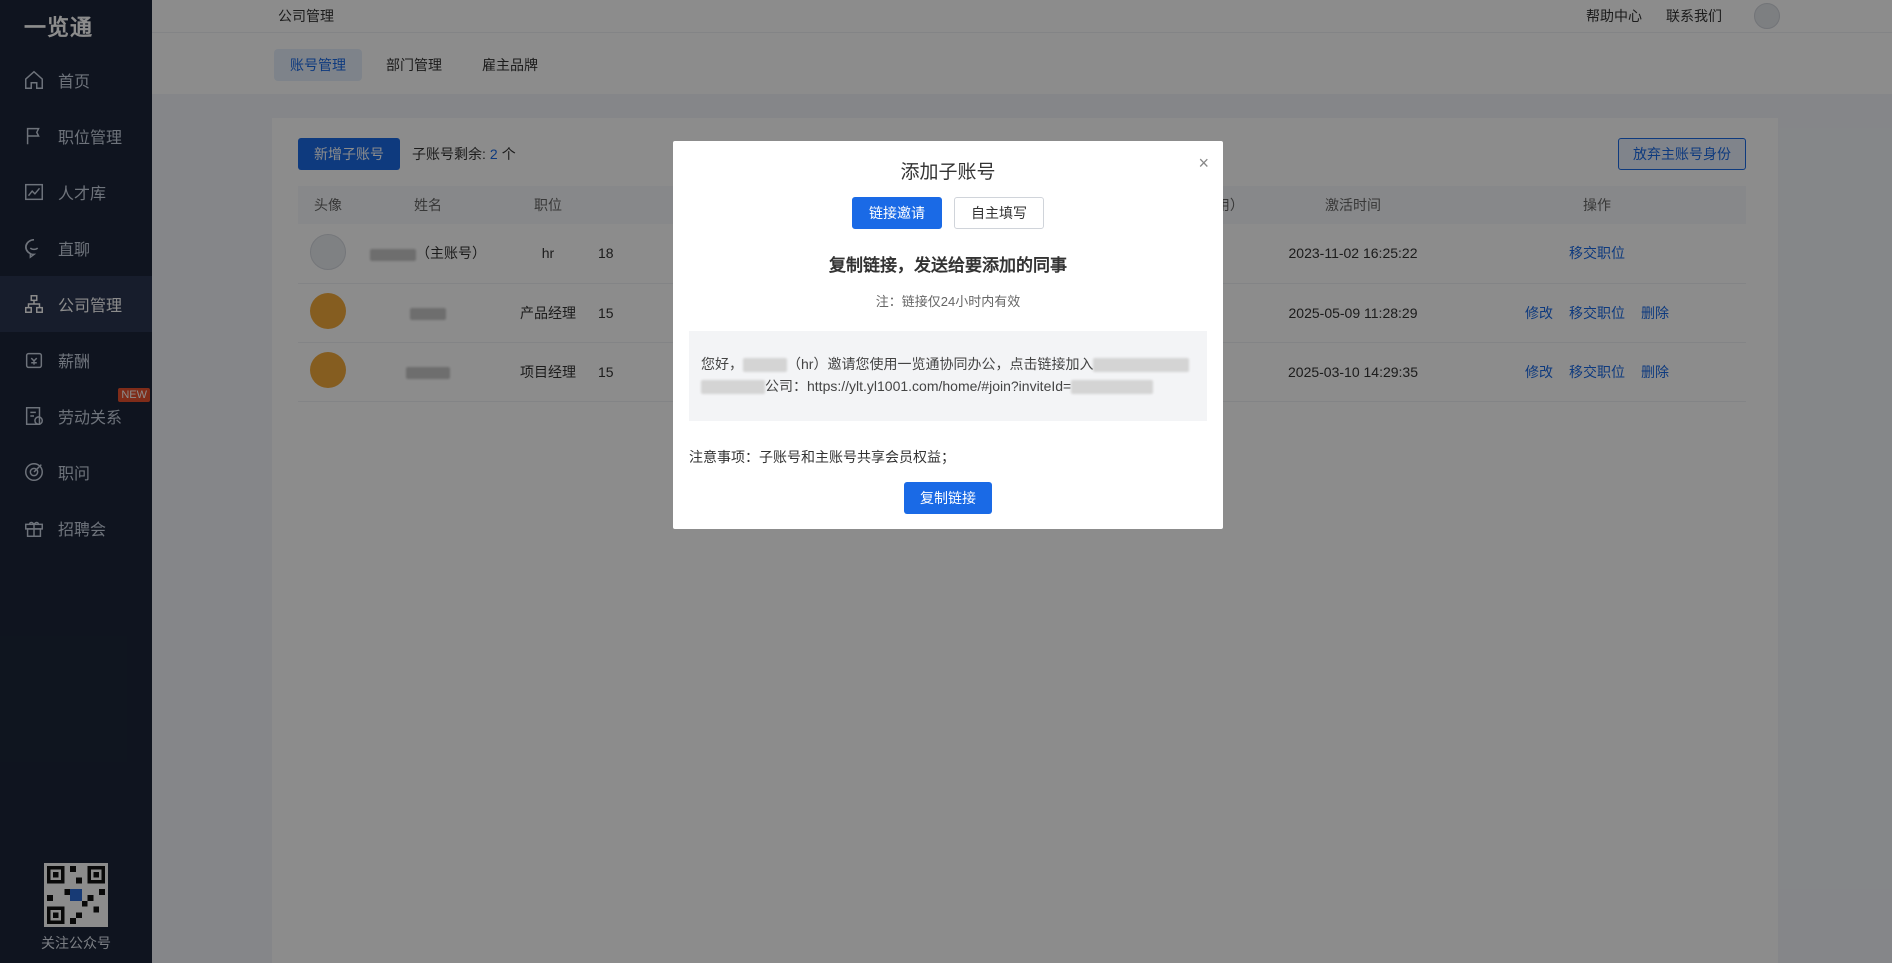 Image resolution: width=1892 pixels, height=963 pixels. I want to click on tab-link-invite: 链接邀请, so click(897, 213).